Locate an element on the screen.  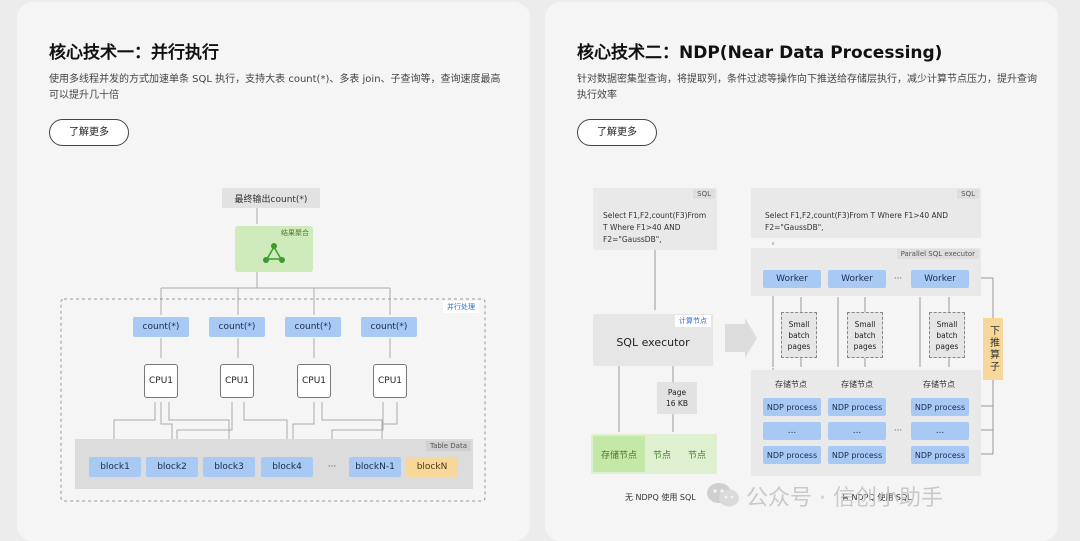
storage-node-label-2: 存储节点 is located at coordinates (857, 384).